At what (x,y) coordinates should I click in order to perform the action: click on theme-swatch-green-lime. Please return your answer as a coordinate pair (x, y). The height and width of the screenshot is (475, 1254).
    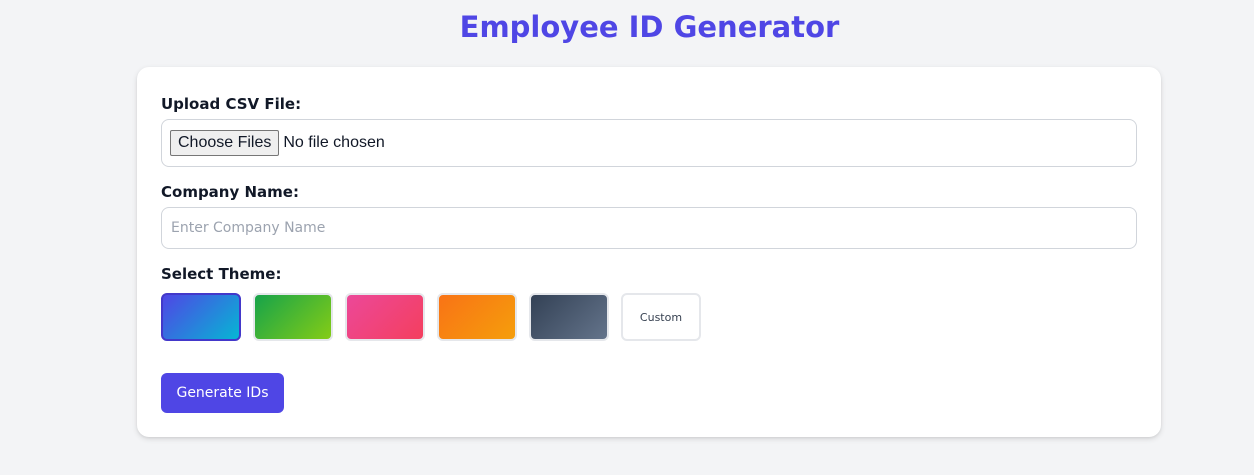
    Looking at the image, I should click on (293, 317).